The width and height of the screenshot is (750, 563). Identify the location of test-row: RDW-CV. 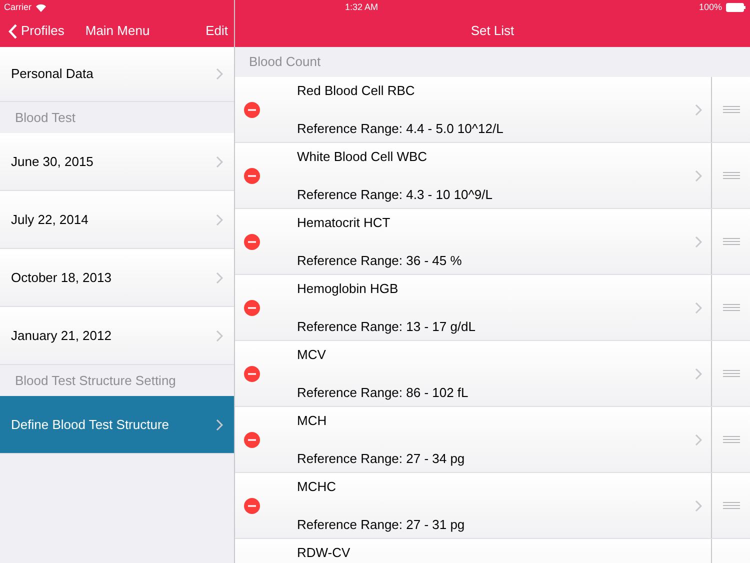
(492, 551).